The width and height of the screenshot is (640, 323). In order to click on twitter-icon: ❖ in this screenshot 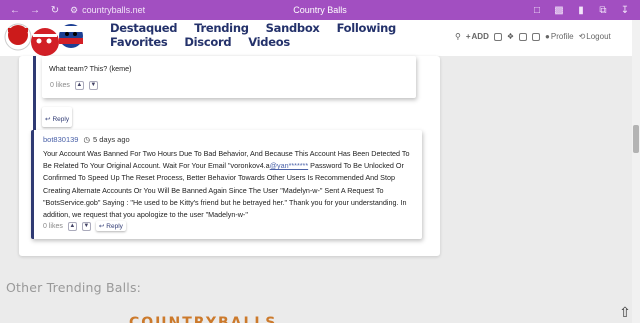, I will do `click(510, 36)`.